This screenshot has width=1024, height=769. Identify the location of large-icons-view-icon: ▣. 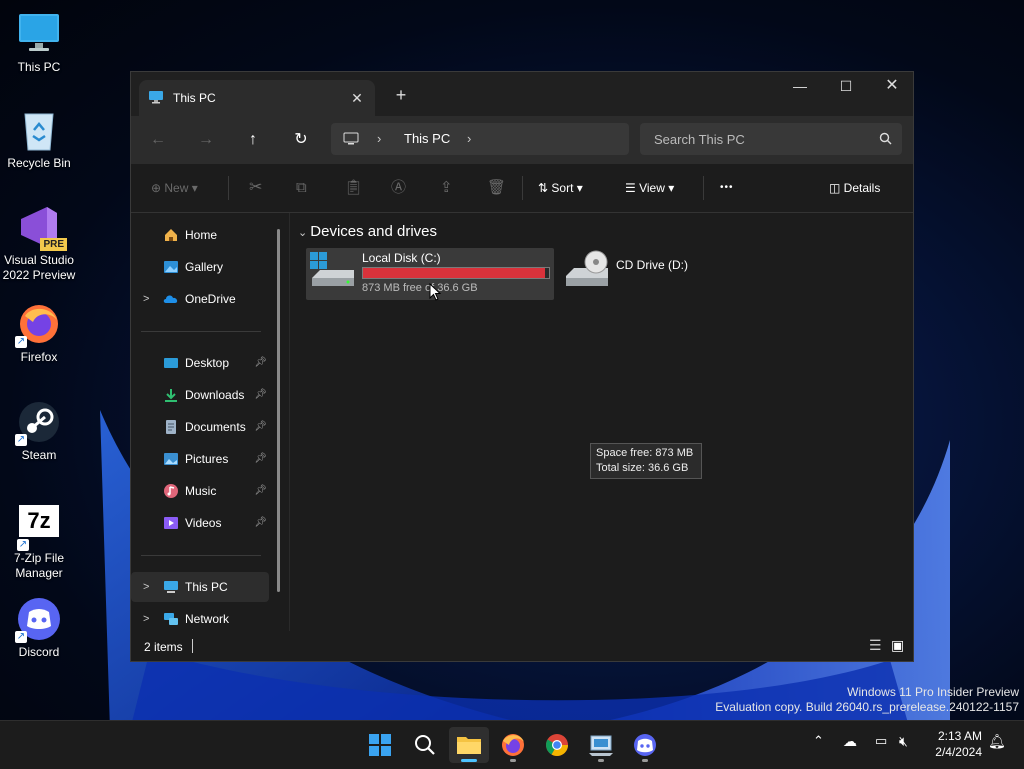
(897, 645).